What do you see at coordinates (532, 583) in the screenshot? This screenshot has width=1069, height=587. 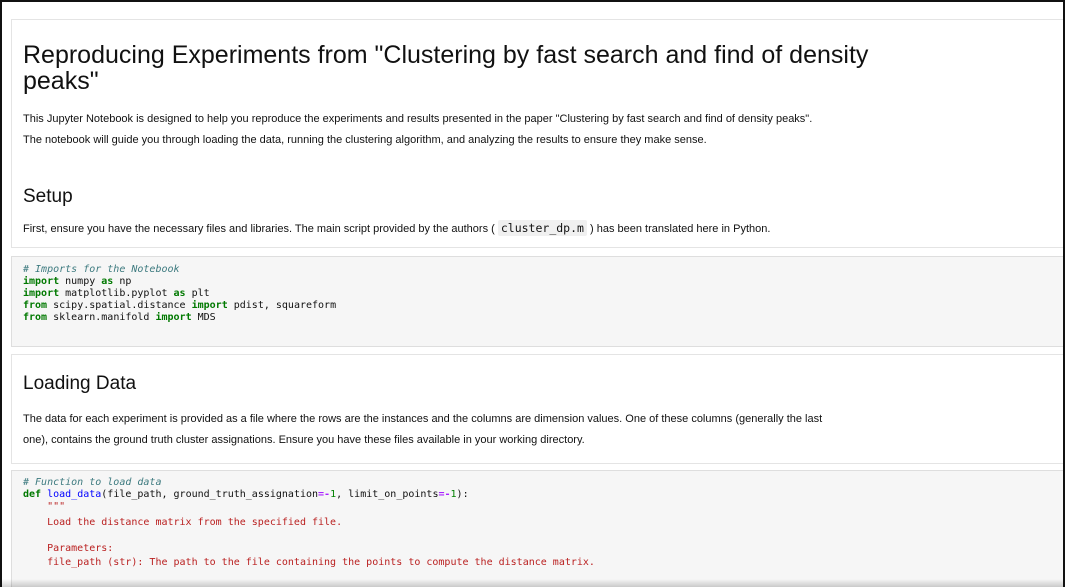 I see `scroll-fade` at bounding box center [532, 583].